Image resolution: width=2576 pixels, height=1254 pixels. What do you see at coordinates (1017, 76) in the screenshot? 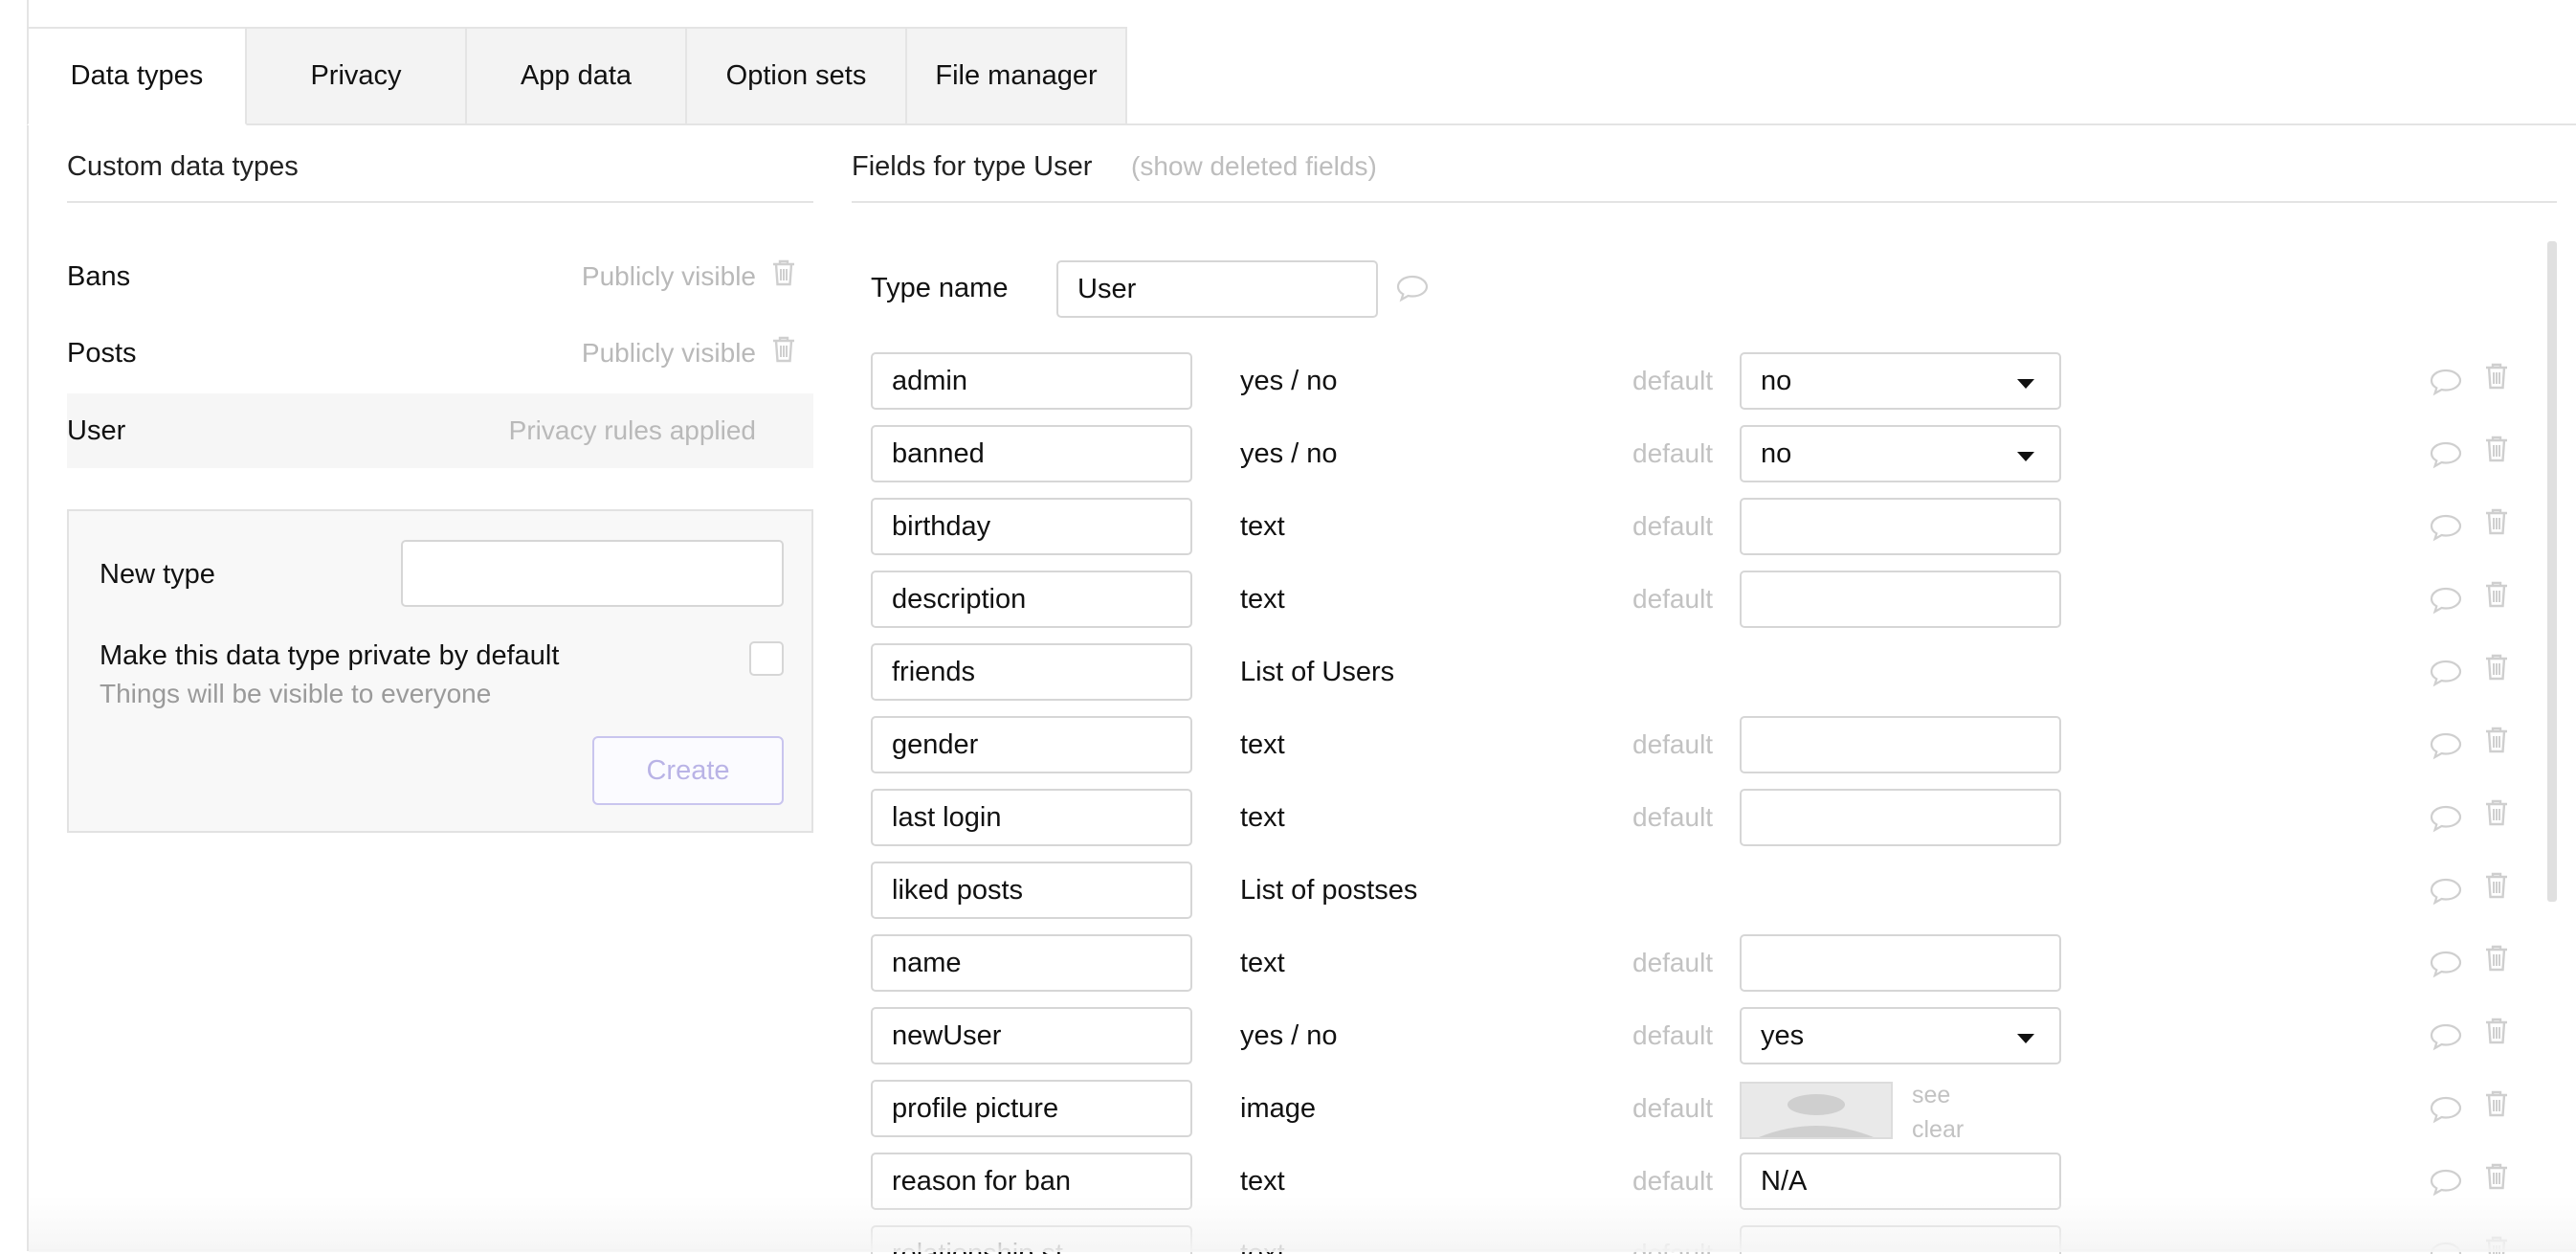
I see `tab-file-manager: File manager` at bounding box center [1017, 76].